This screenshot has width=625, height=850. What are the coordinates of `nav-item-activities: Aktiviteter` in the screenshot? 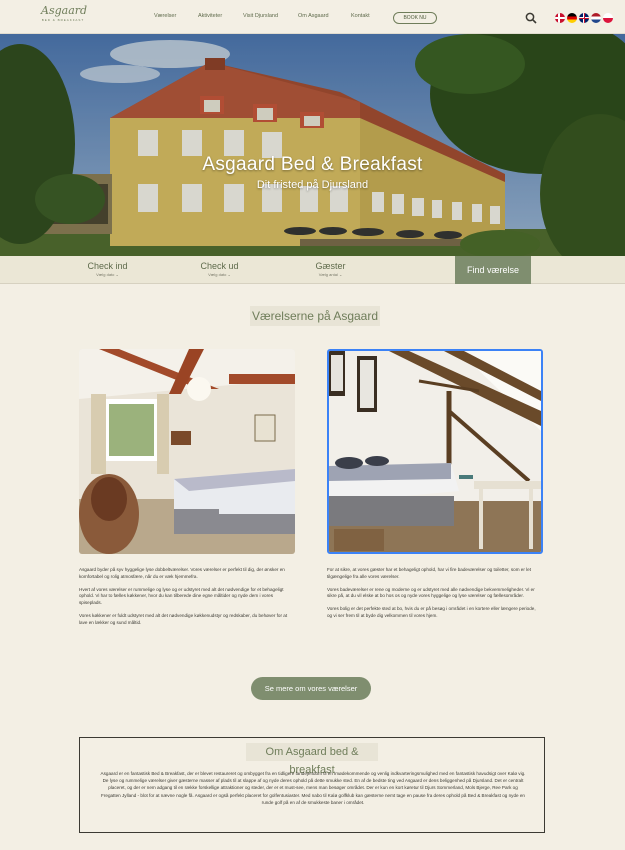 It's located at (210, 16).